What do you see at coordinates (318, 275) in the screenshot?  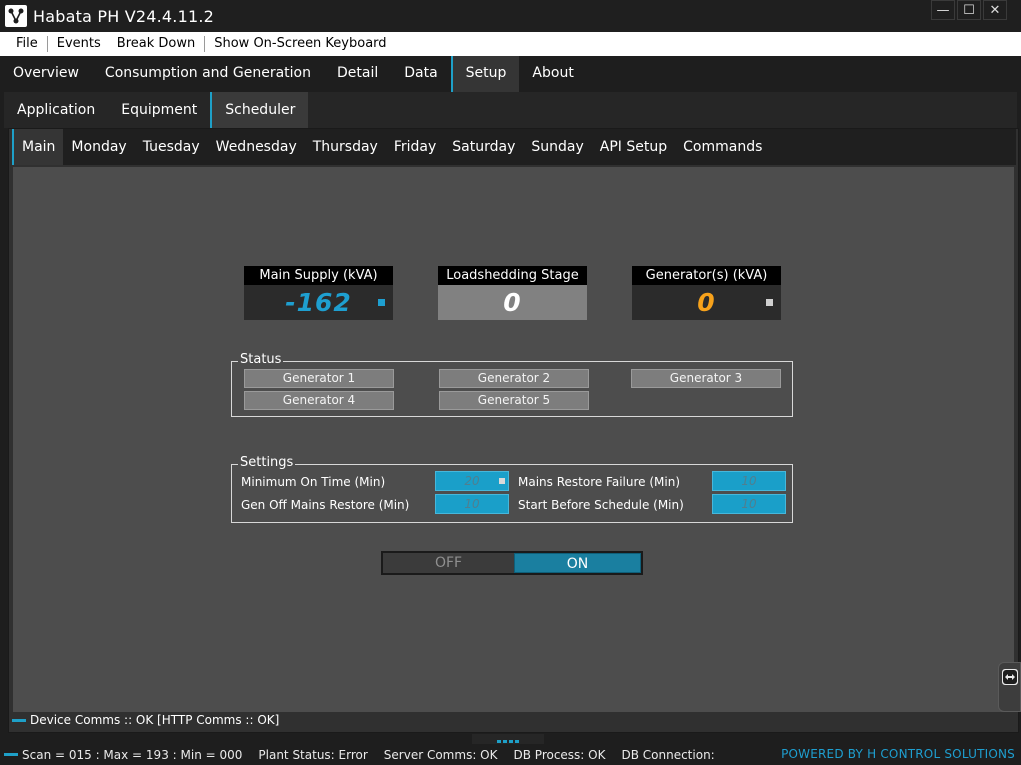 I see `main-supply-label: Main Supply (kVA)` at bounding box center [318, 275].